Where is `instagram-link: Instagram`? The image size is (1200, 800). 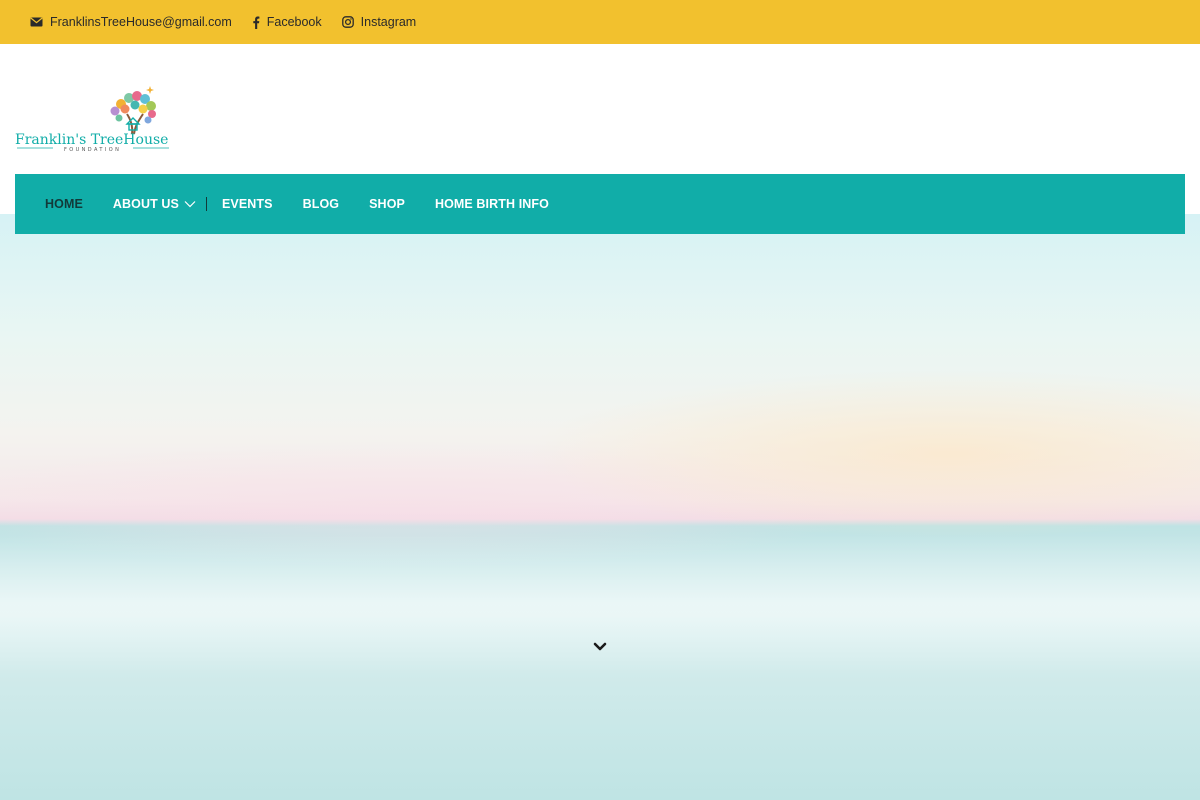
instagram-link: Instagram is located at coordinates (379, 22).